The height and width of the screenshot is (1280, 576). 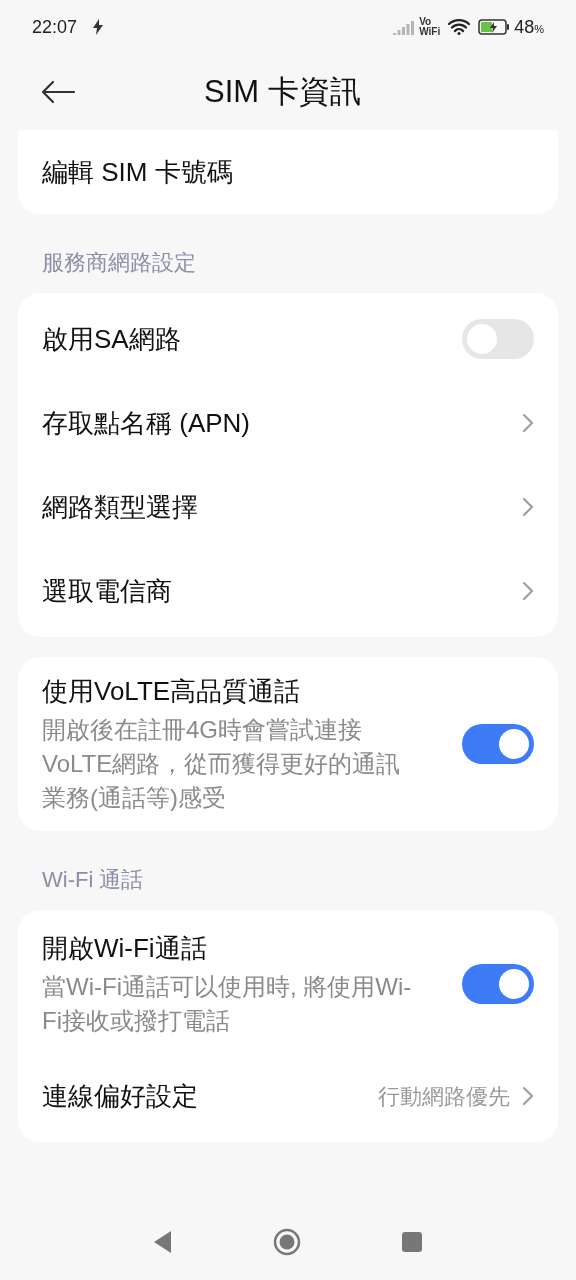 I want to click on vowifi-label: WiFi, so click(x=430, y=32).